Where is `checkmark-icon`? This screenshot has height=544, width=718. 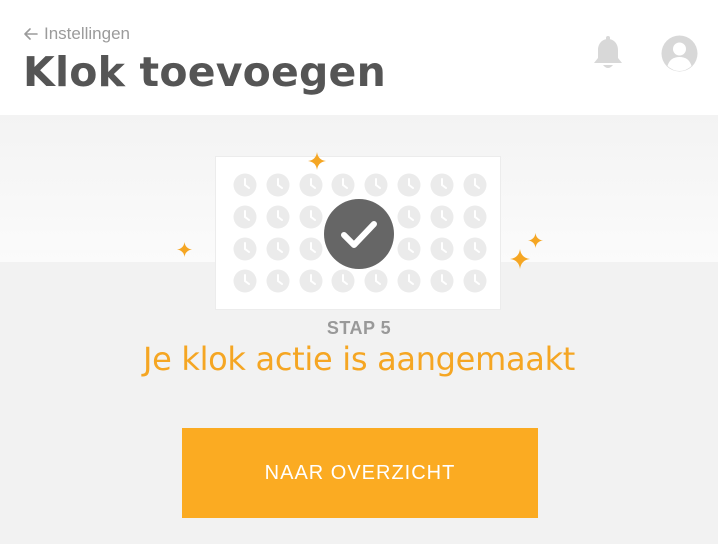 checkmark-icon is located at coordinates (359, 236).